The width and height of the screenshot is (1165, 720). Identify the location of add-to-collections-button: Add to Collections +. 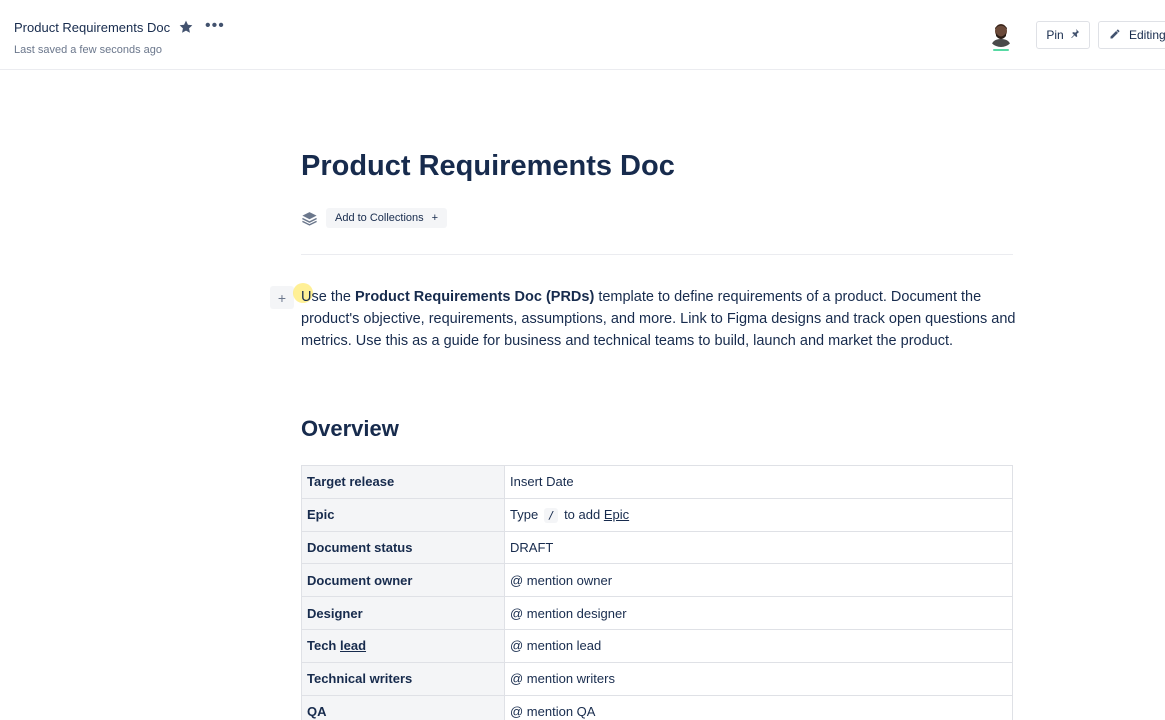
(387, 218).